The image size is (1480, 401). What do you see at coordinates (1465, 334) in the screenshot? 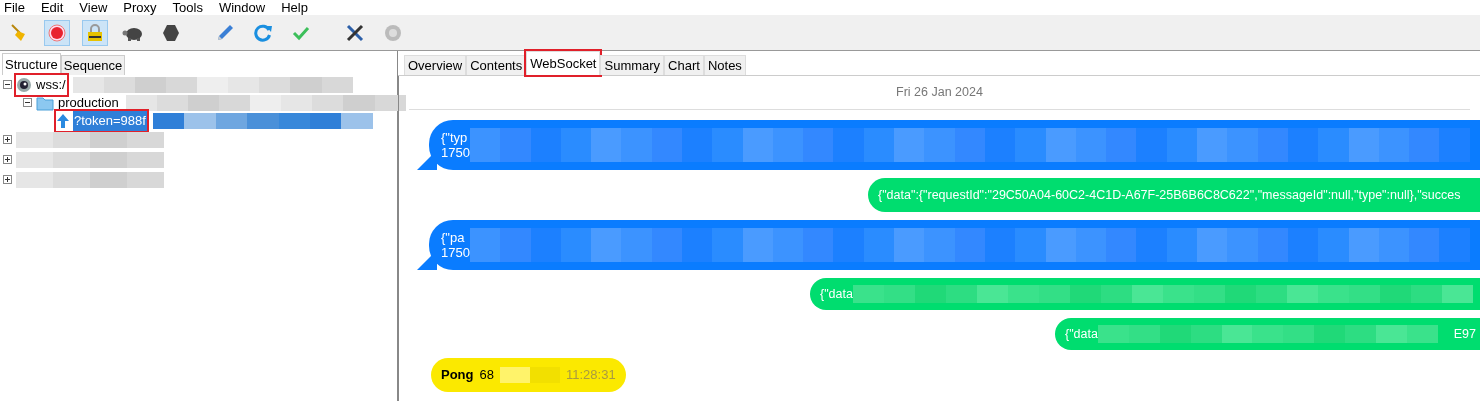
I see `message-text: E97` at bounding box center [1465, 334].